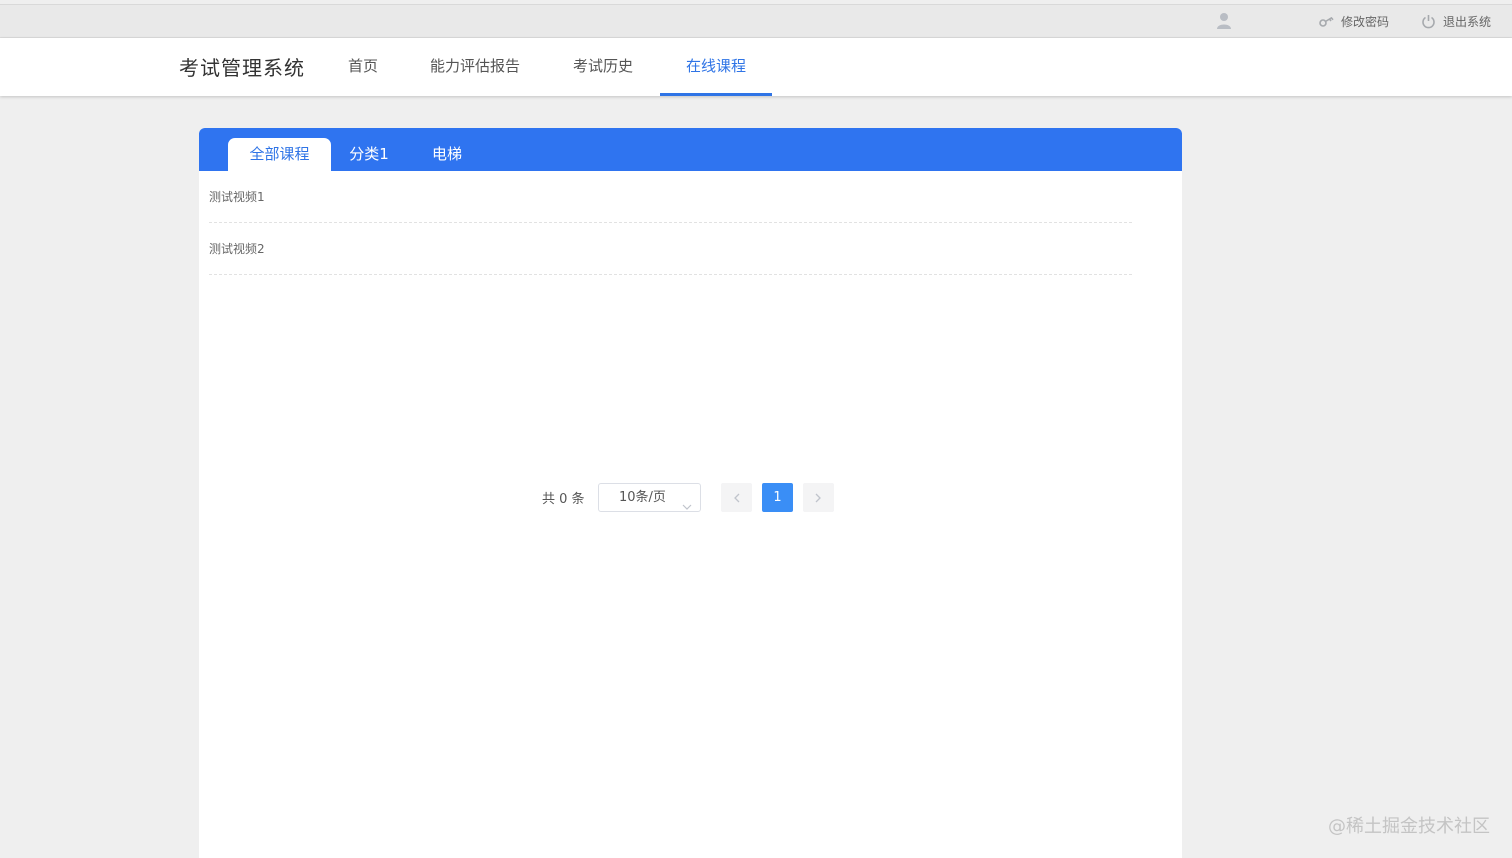 This screenshot has height=858, width=1512. Describe the element at coordinates (777, 497) in the screenshot. I see `page-number-current: 1` at that location.